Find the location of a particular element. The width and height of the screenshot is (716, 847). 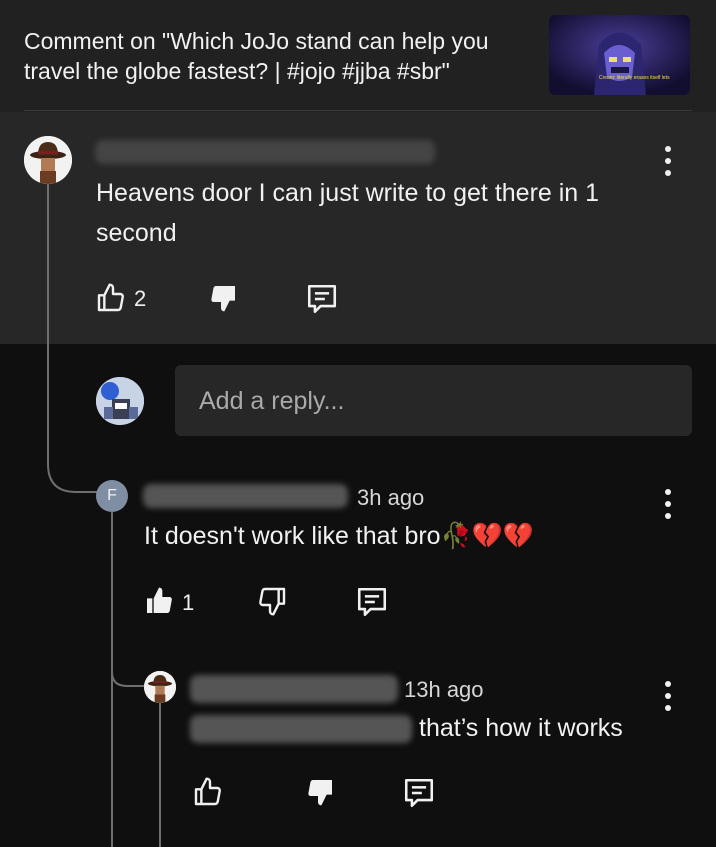

reply2-reply-icon is located at coordinates (419, 793).